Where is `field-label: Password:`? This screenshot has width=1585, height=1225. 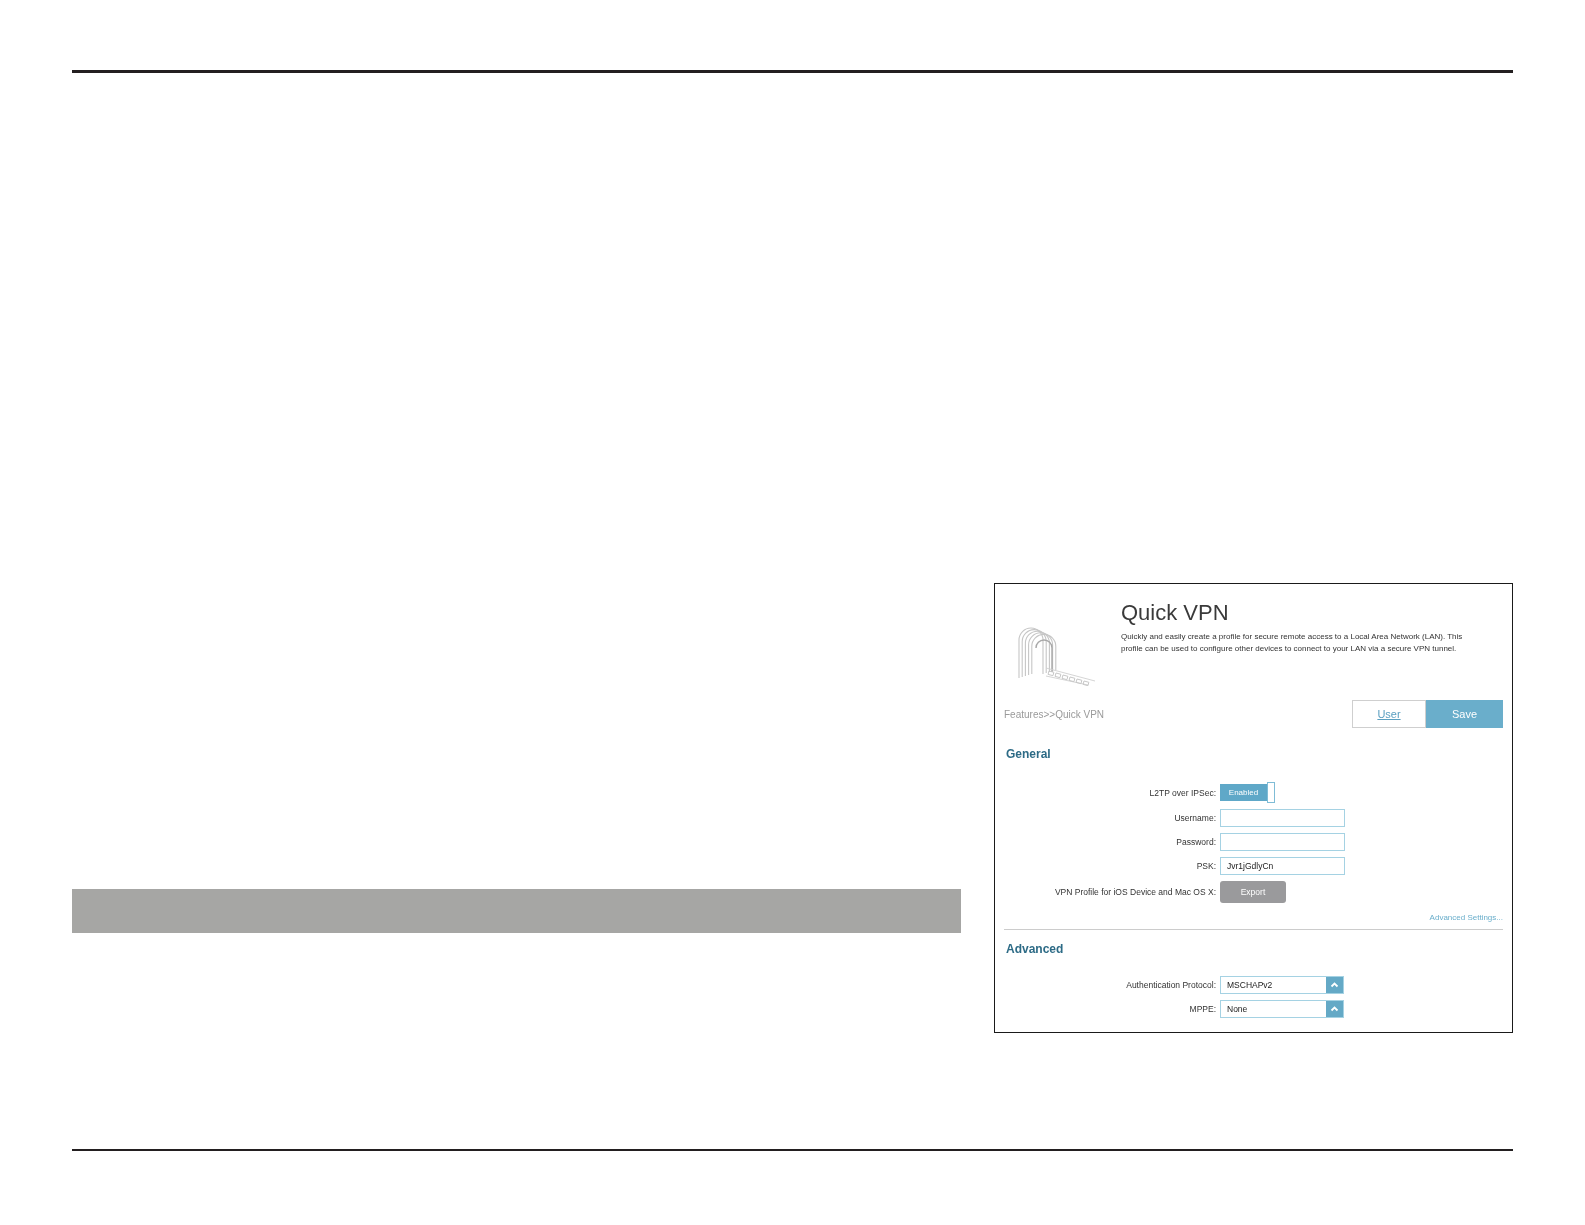 field-label: Password: is located at coordinates (1196, 842).